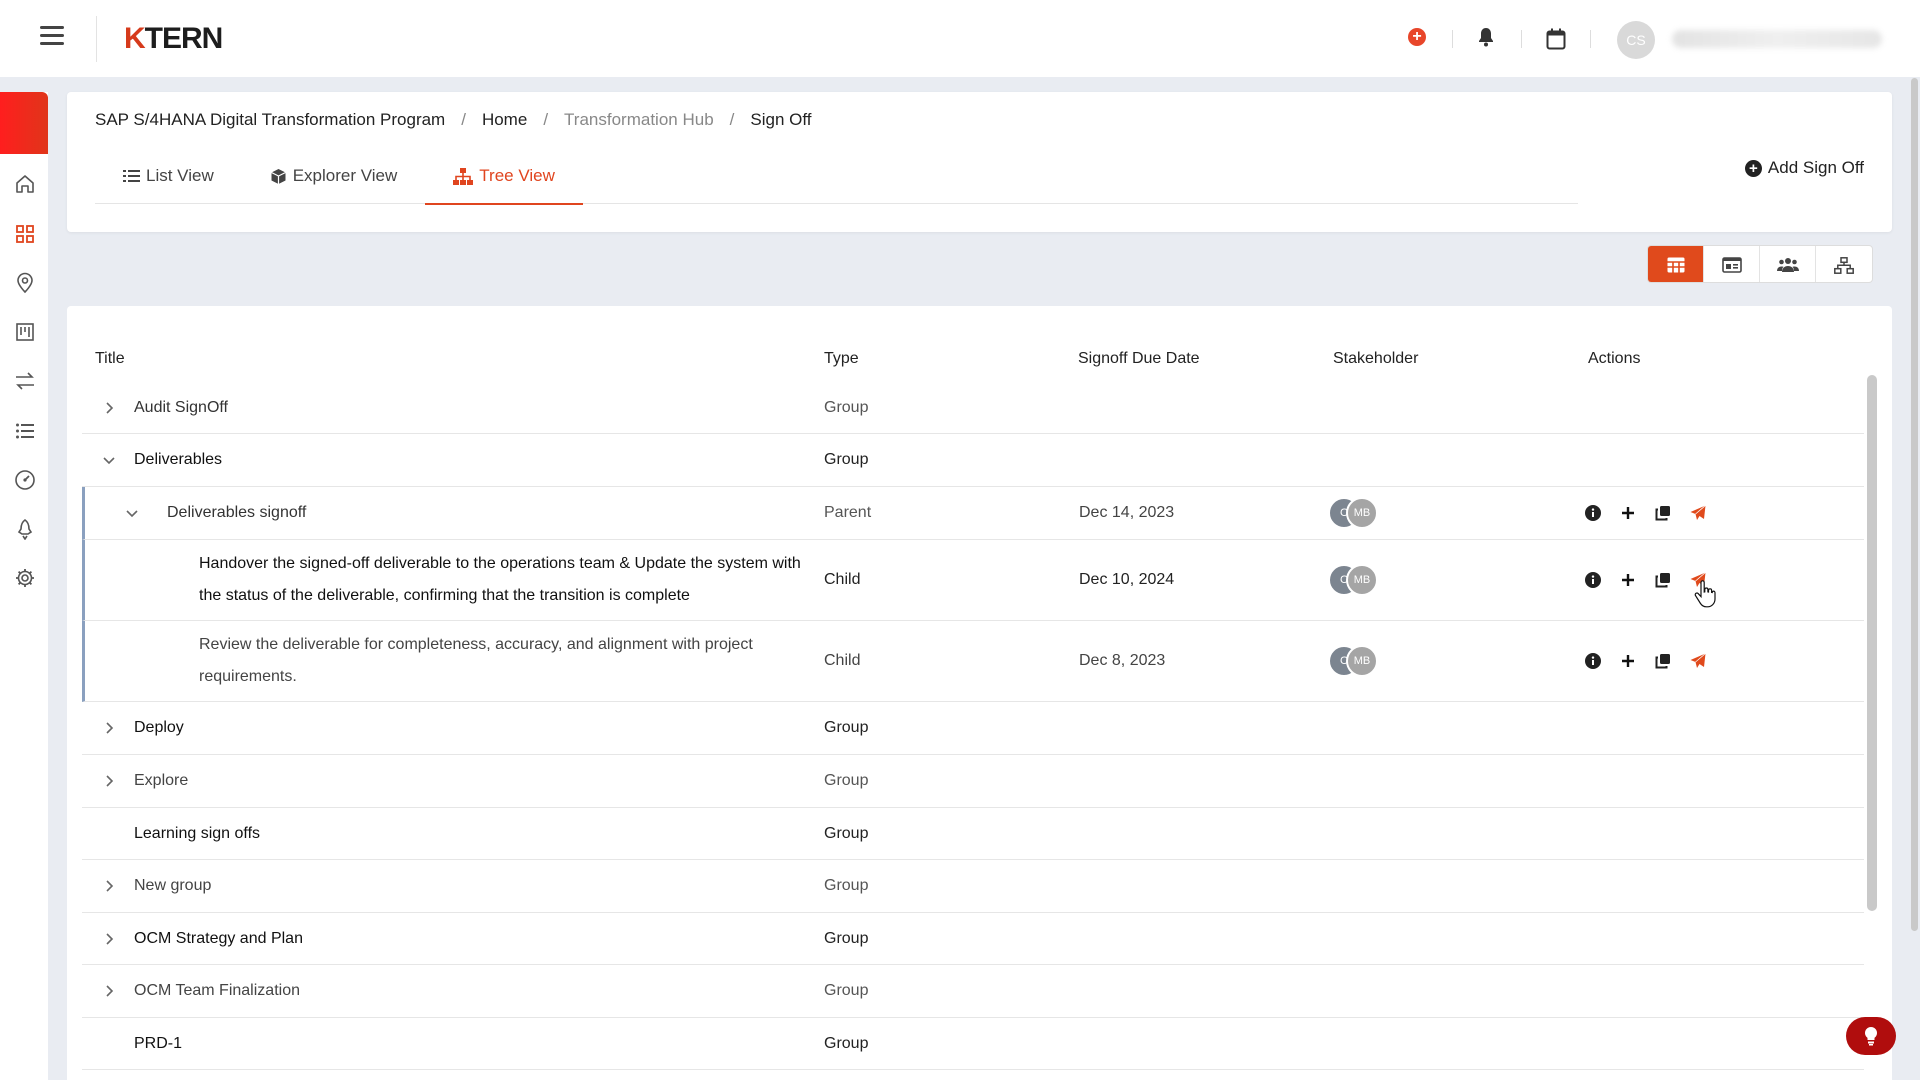 Image resolution: width=1920 pixels, height=1080 pixels. I want to click on card-layout-button, so click(1732, 264).